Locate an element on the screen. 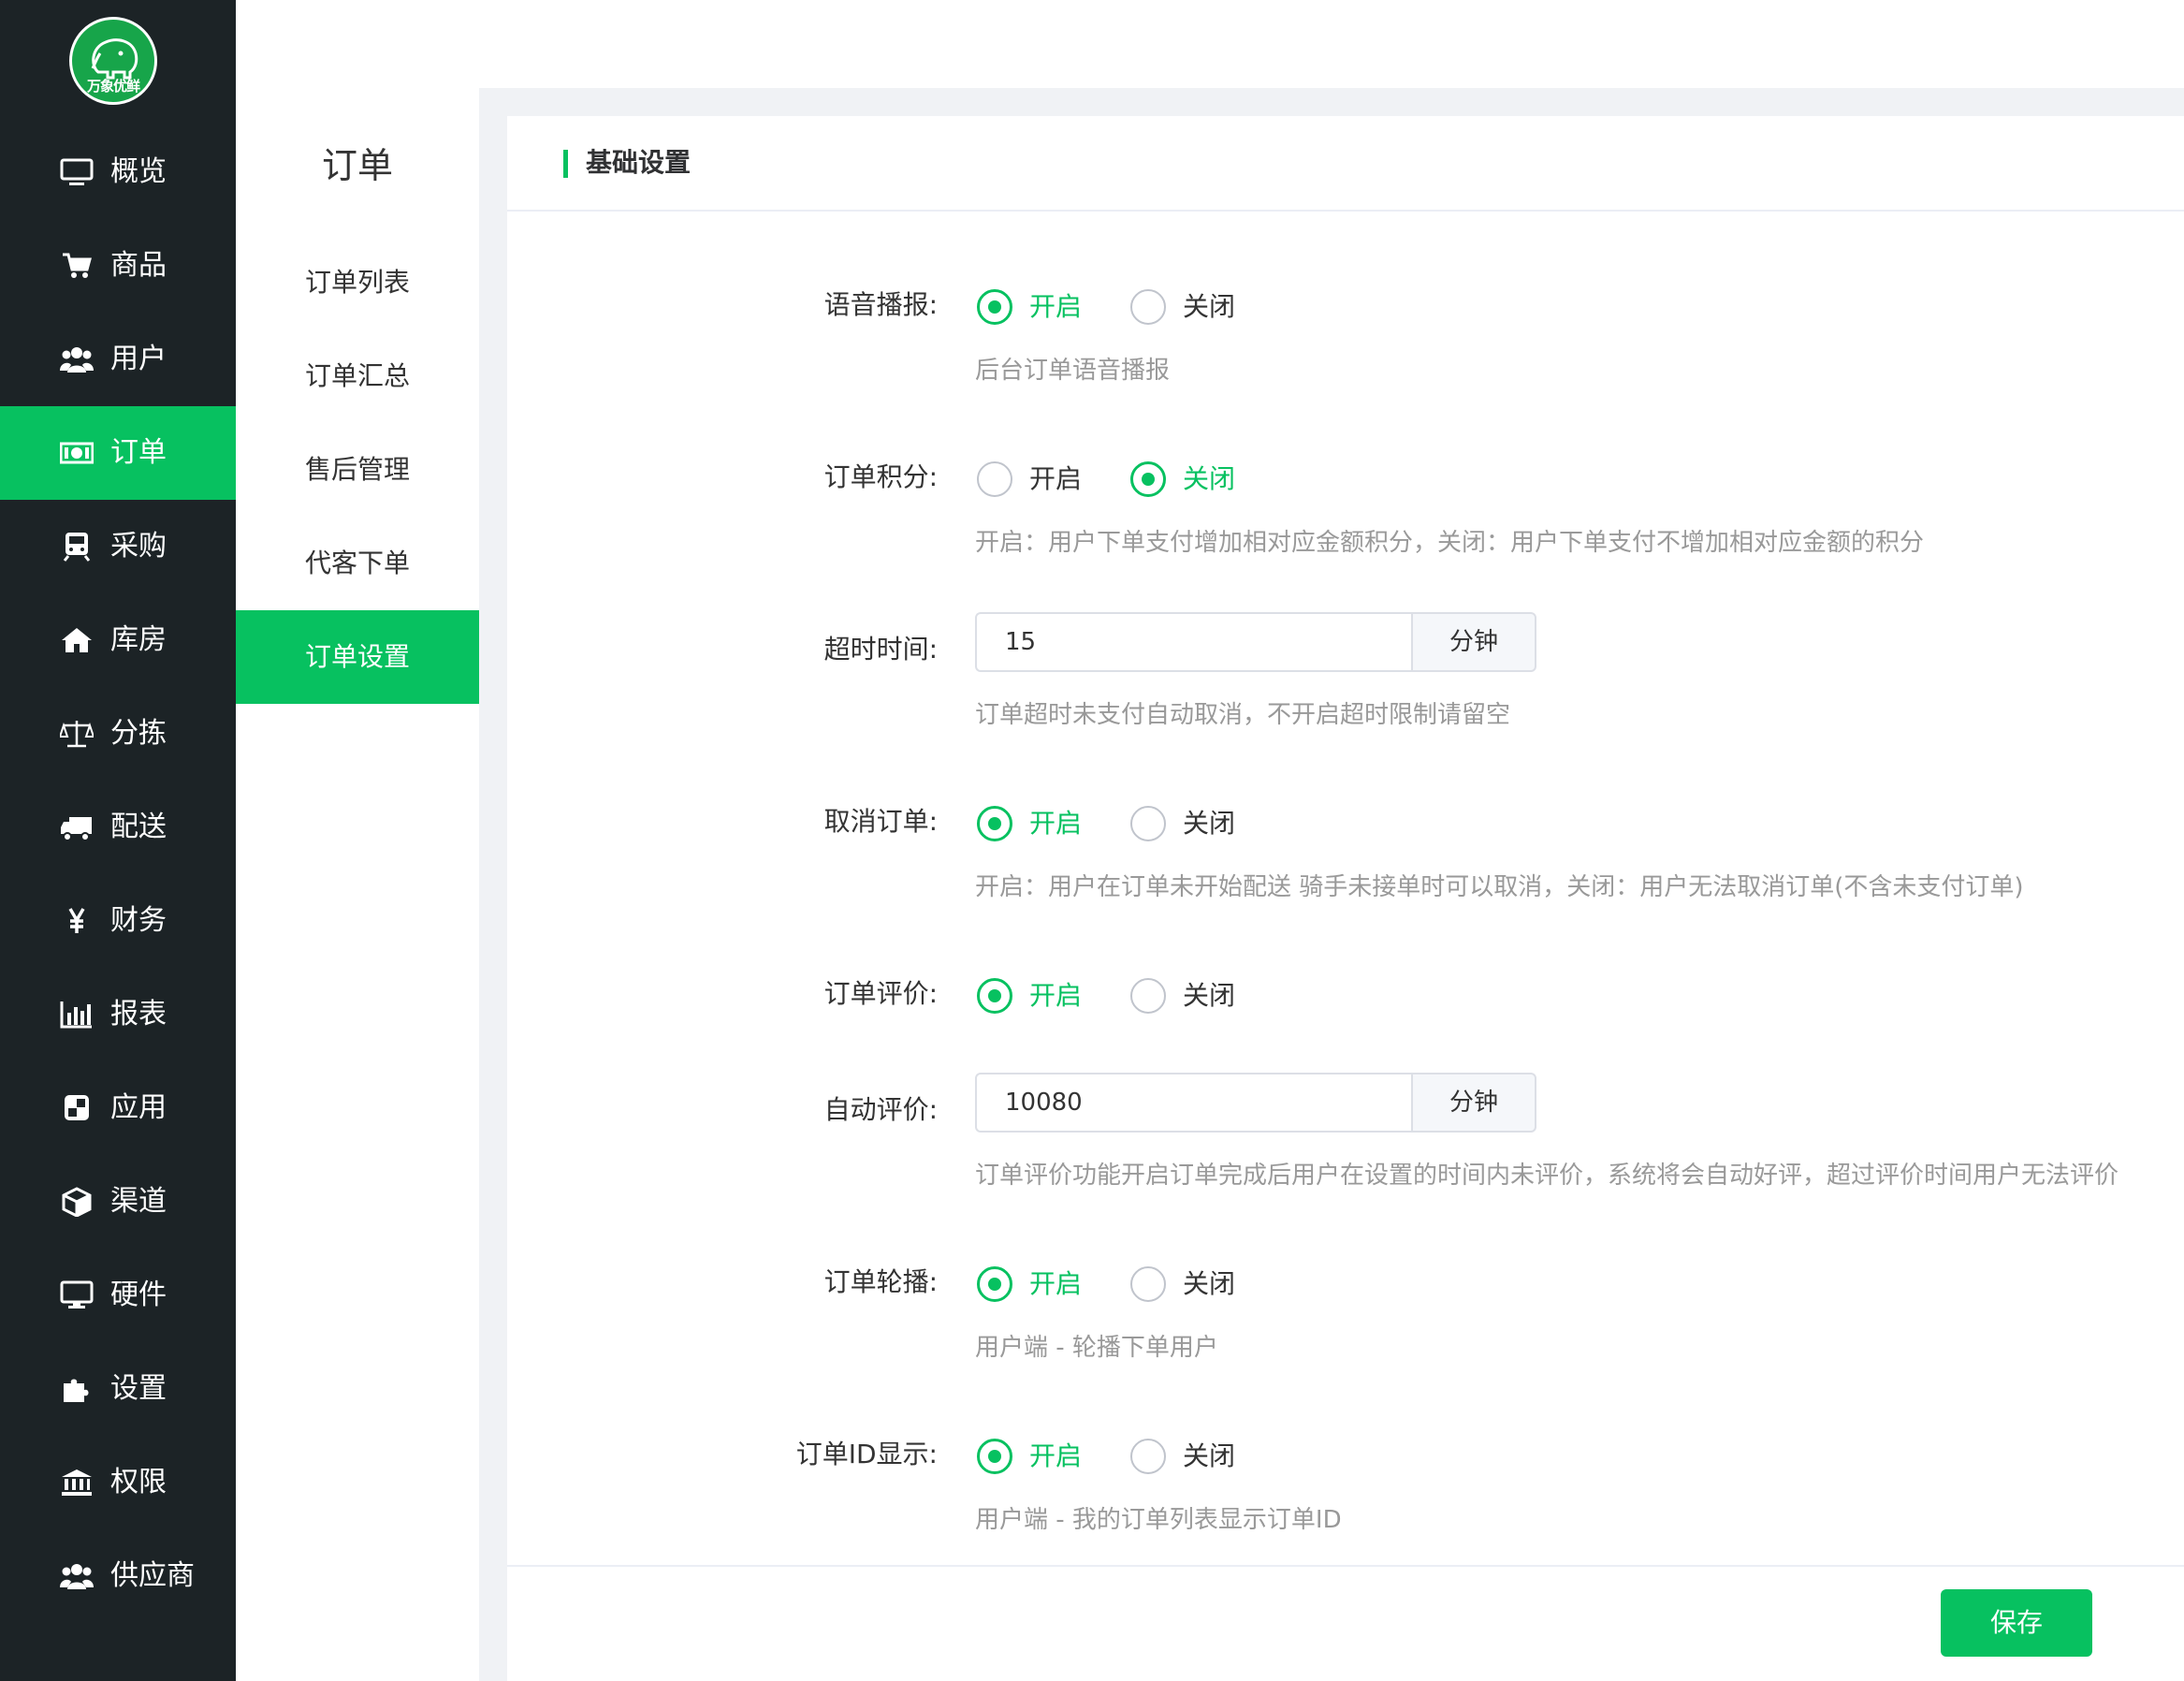 Image resolution: width=2184 pixels, height=1681 pixels. nav-item-reports: 报表 is located at coordinates (118, 1014).